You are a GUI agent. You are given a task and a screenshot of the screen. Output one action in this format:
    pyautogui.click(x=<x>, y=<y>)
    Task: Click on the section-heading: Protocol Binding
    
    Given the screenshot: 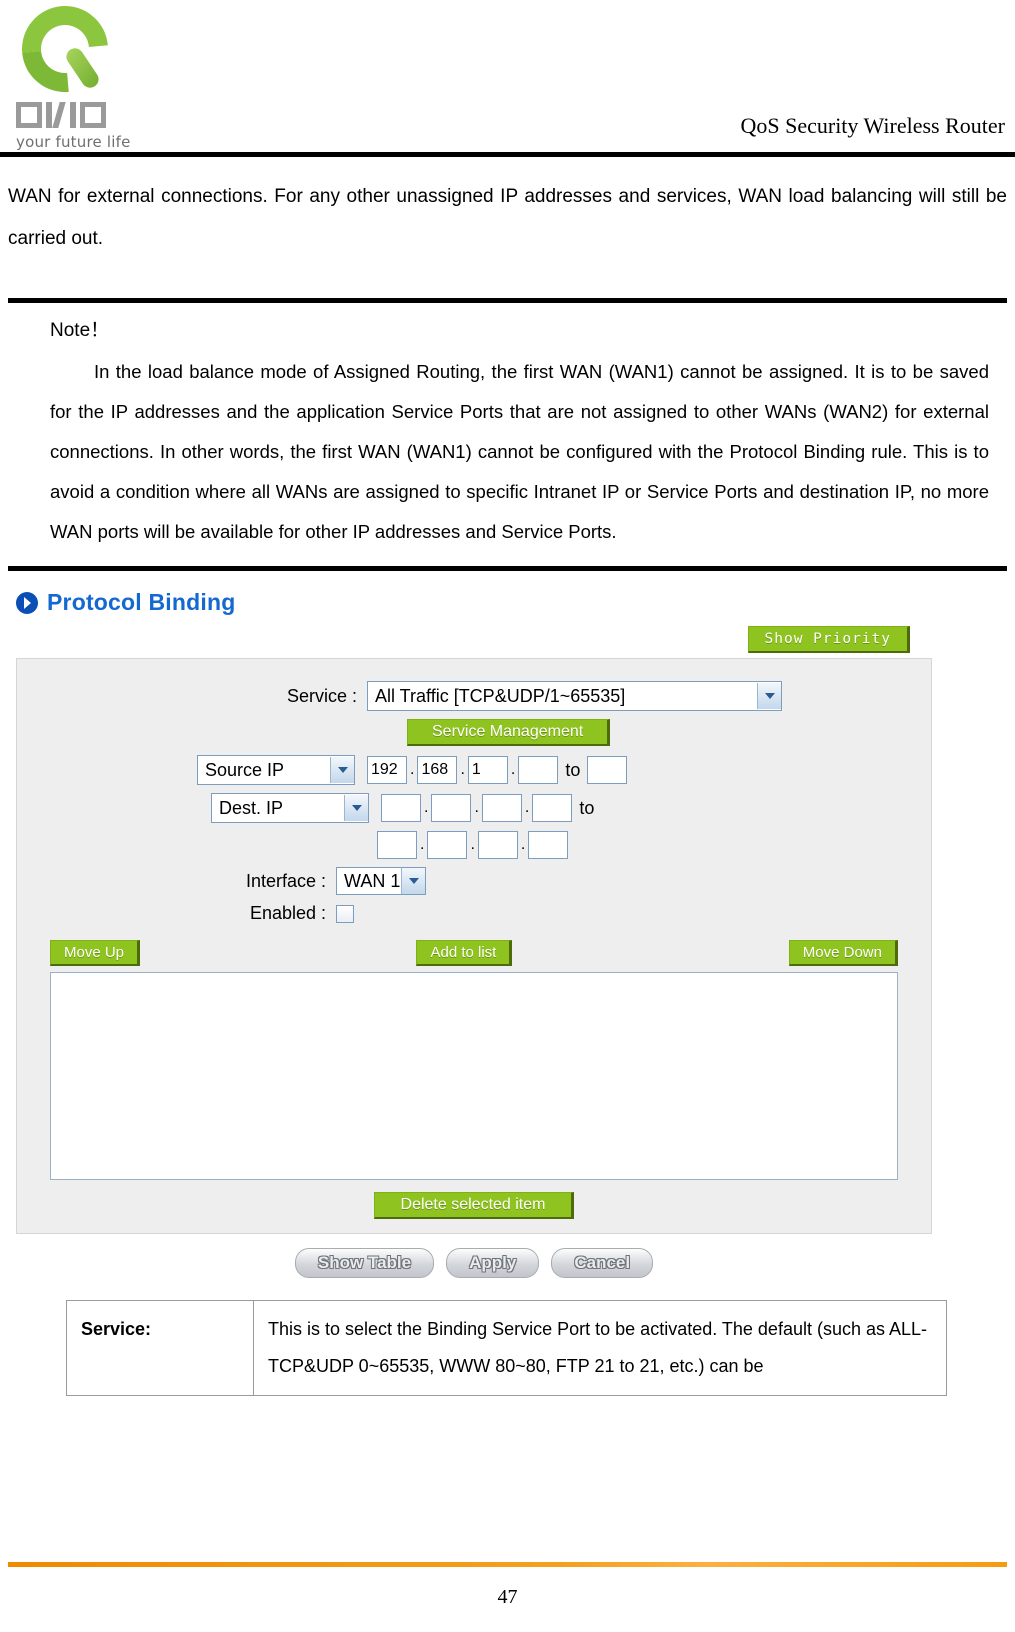 What is the action you would take?
    pyautogui.click(x=511, y=602)
    